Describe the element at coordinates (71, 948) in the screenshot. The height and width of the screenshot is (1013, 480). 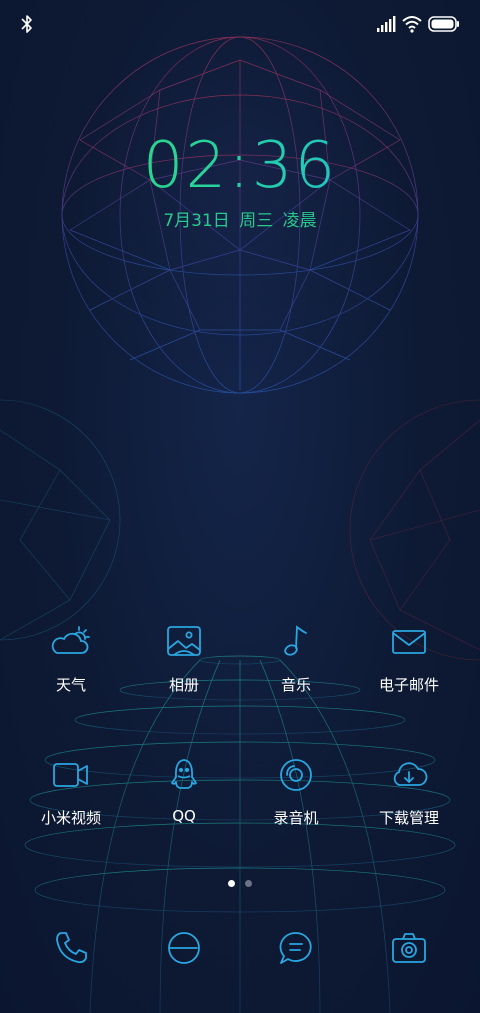
I see `phone-icon` at that location.